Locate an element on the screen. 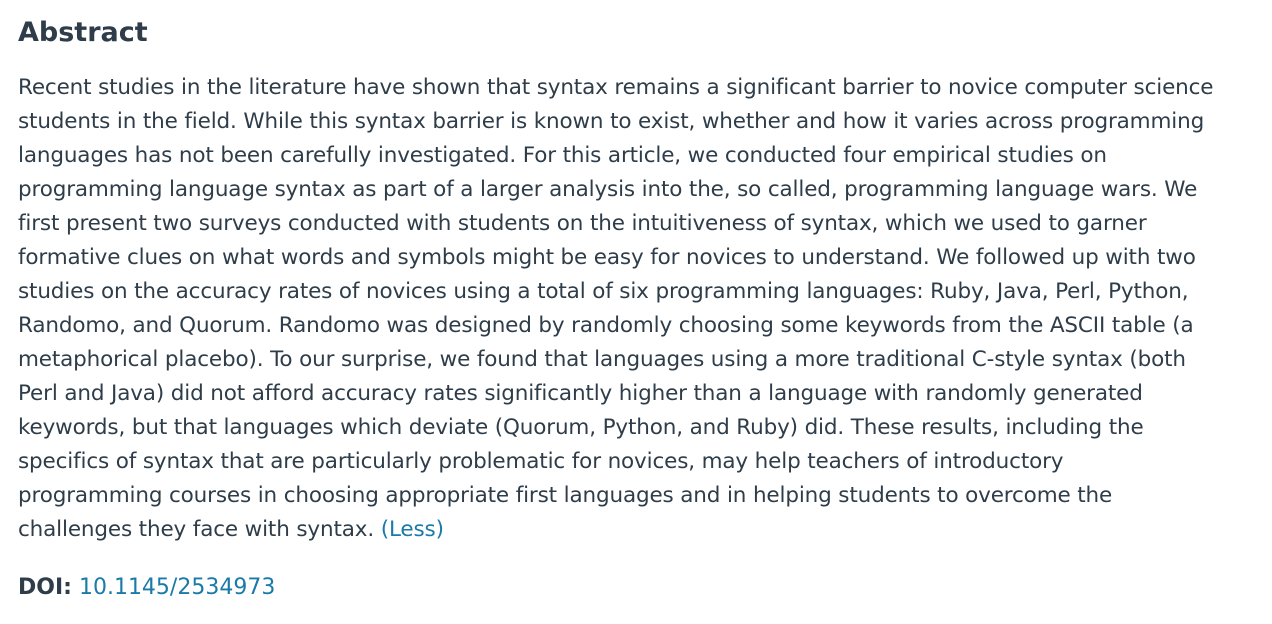 This screenshot has width=1272, height=624. abstract-heading: Abstract is located at coordinates (83, 32).